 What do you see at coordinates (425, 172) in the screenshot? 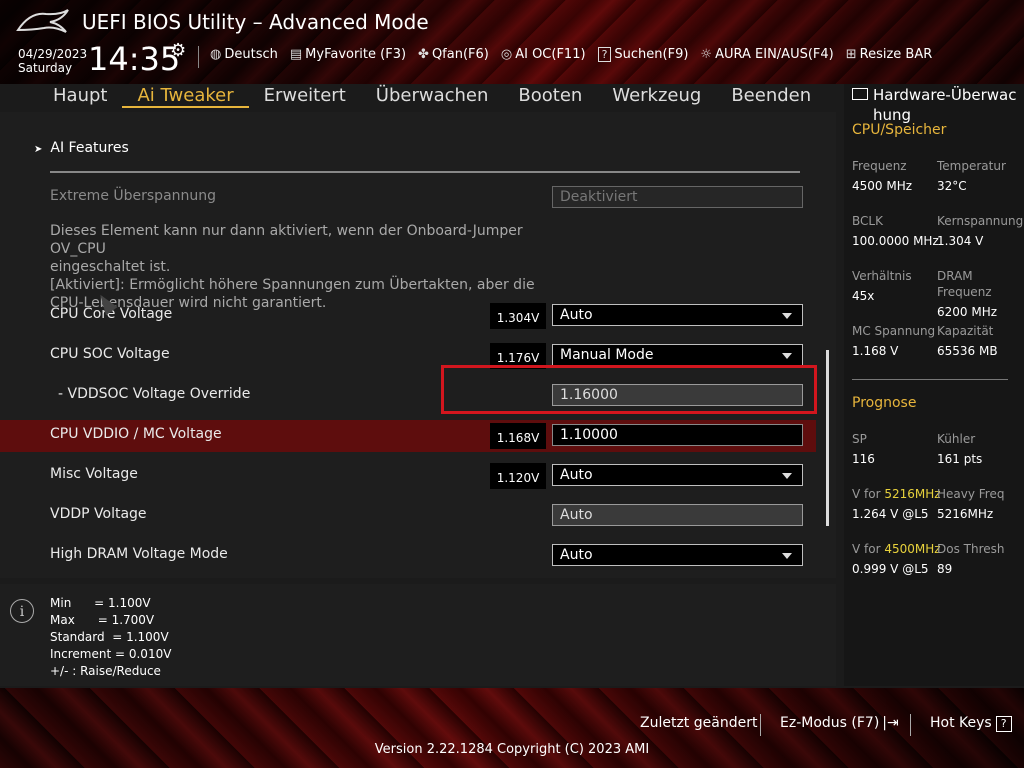
I see `section-divider` at bounding box center [425, 172].